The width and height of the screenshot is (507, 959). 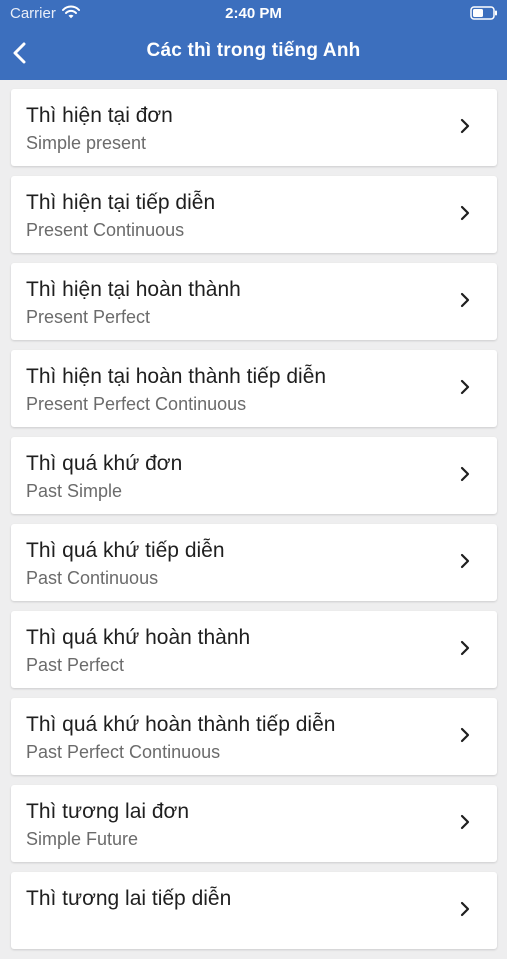 What do you see at coordinates (129, 898) in the screenshot?
I see `list-item-title: Thì tương lai tiếp diễn` at bounding box center [129, 898].